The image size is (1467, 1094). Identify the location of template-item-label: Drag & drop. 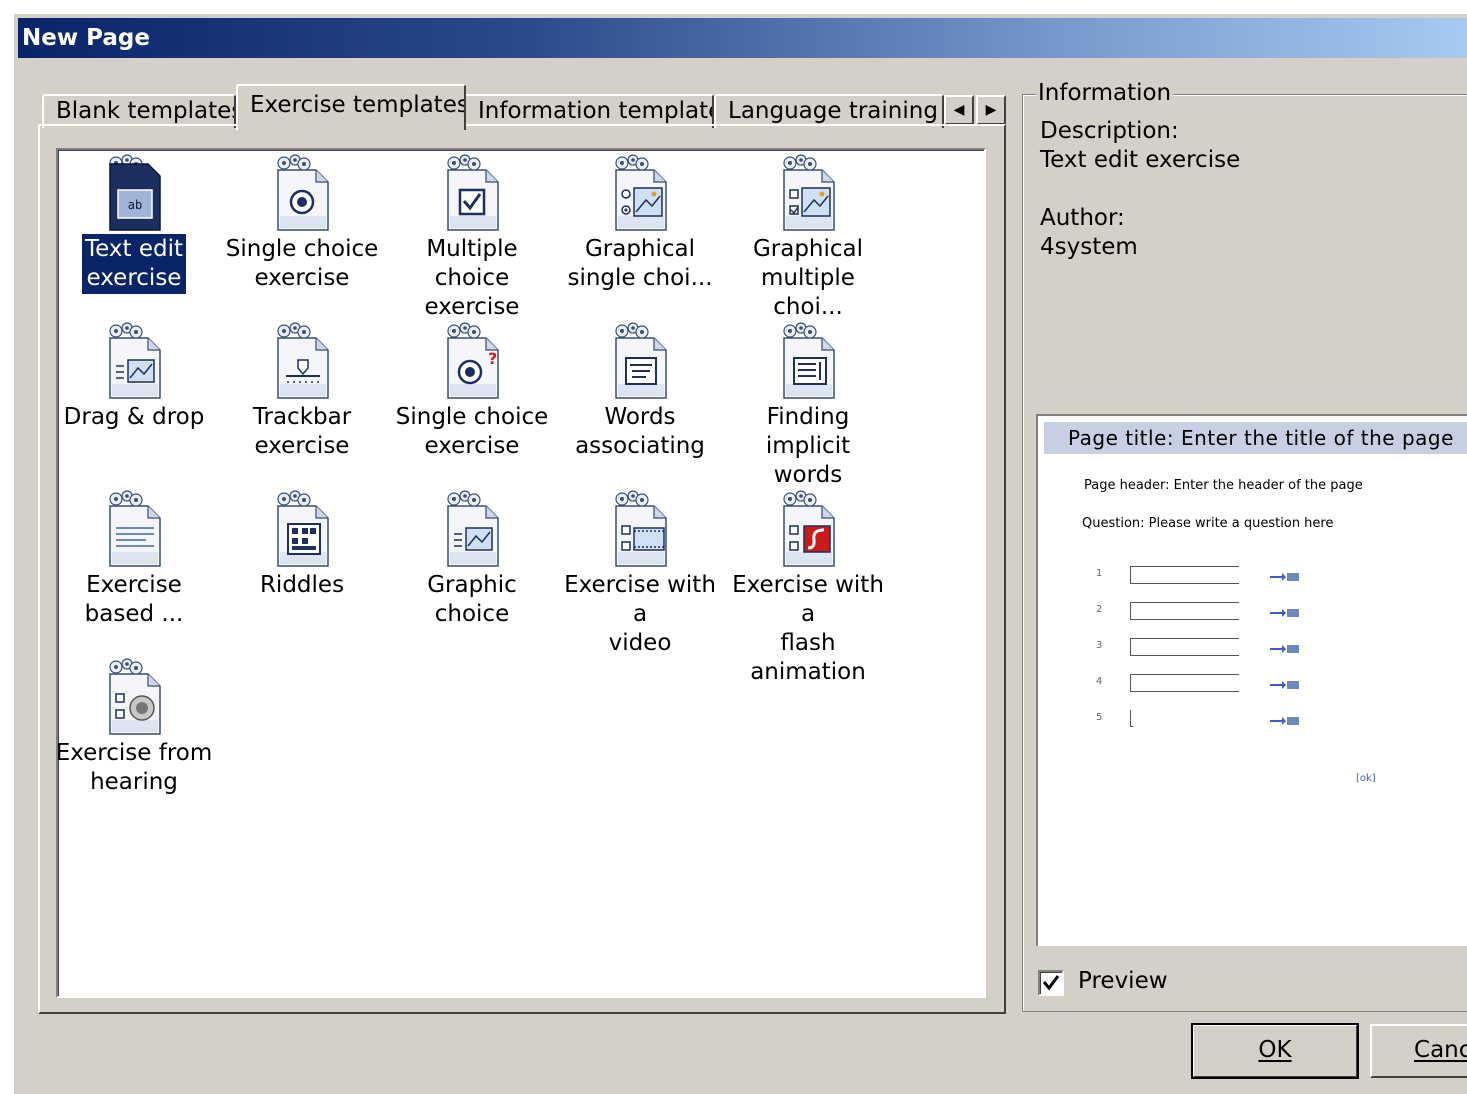
(134, 417).